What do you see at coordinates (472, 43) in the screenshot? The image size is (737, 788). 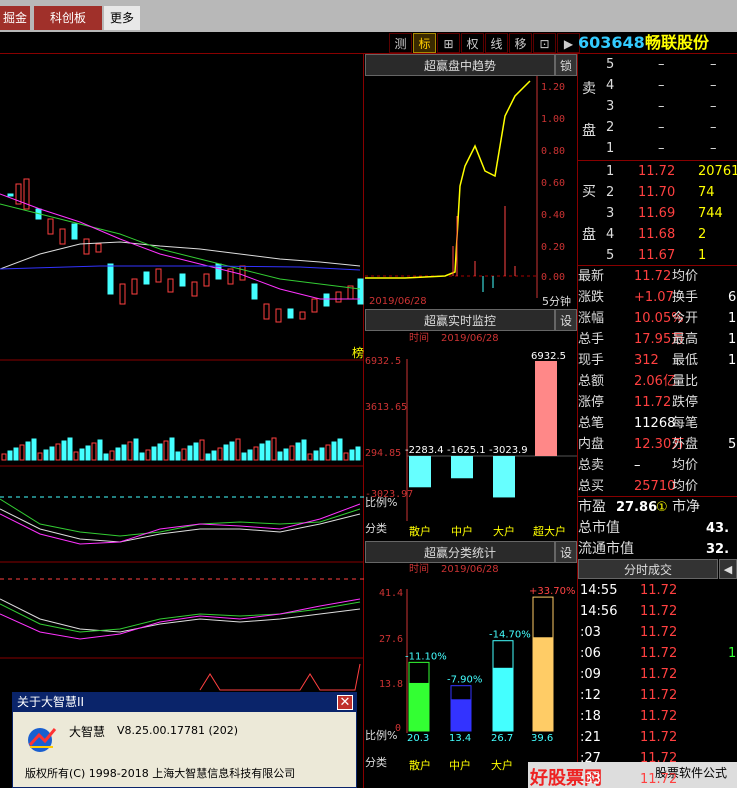 I see `rights-button: 权` at bounding box center [472, 43].